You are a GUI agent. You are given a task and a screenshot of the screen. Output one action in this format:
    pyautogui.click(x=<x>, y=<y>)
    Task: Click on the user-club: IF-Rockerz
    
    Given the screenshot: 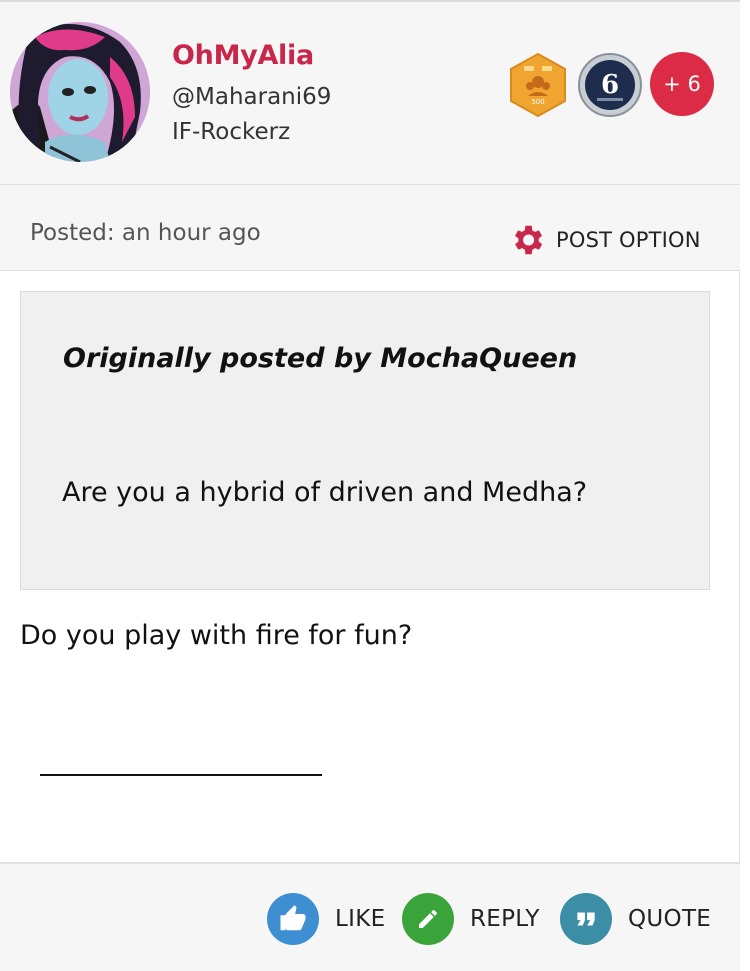 What is the action you would take?
    pyautogui.click(x=231, y=132)
    